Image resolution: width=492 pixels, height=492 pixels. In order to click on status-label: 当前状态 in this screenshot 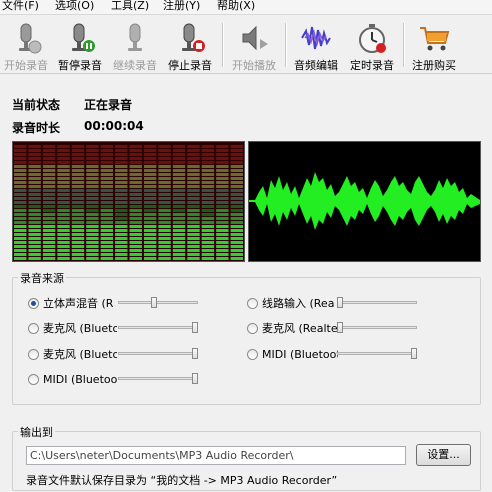, I will do `click(36, 105)`.